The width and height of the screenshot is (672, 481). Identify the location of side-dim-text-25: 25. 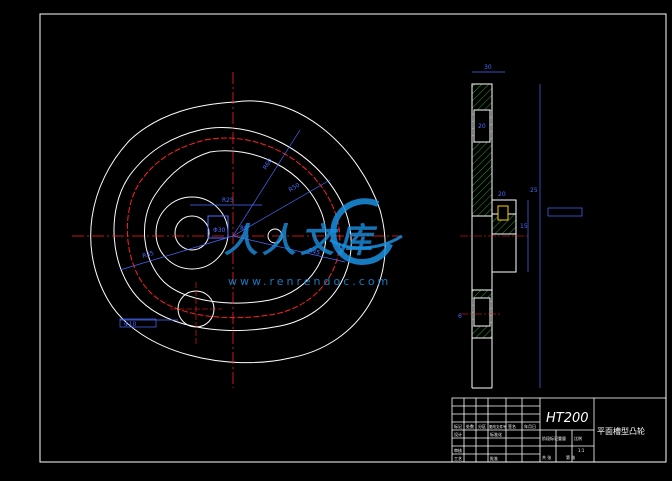
(534, 190).